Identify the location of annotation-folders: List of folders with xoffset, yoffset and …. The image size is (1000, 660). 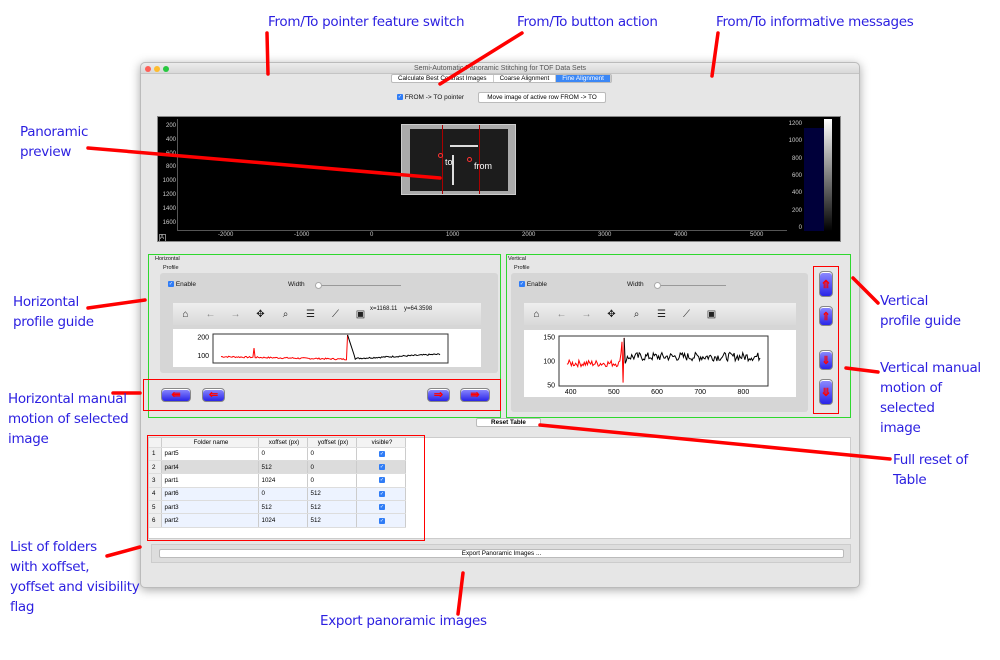
(75, 577).